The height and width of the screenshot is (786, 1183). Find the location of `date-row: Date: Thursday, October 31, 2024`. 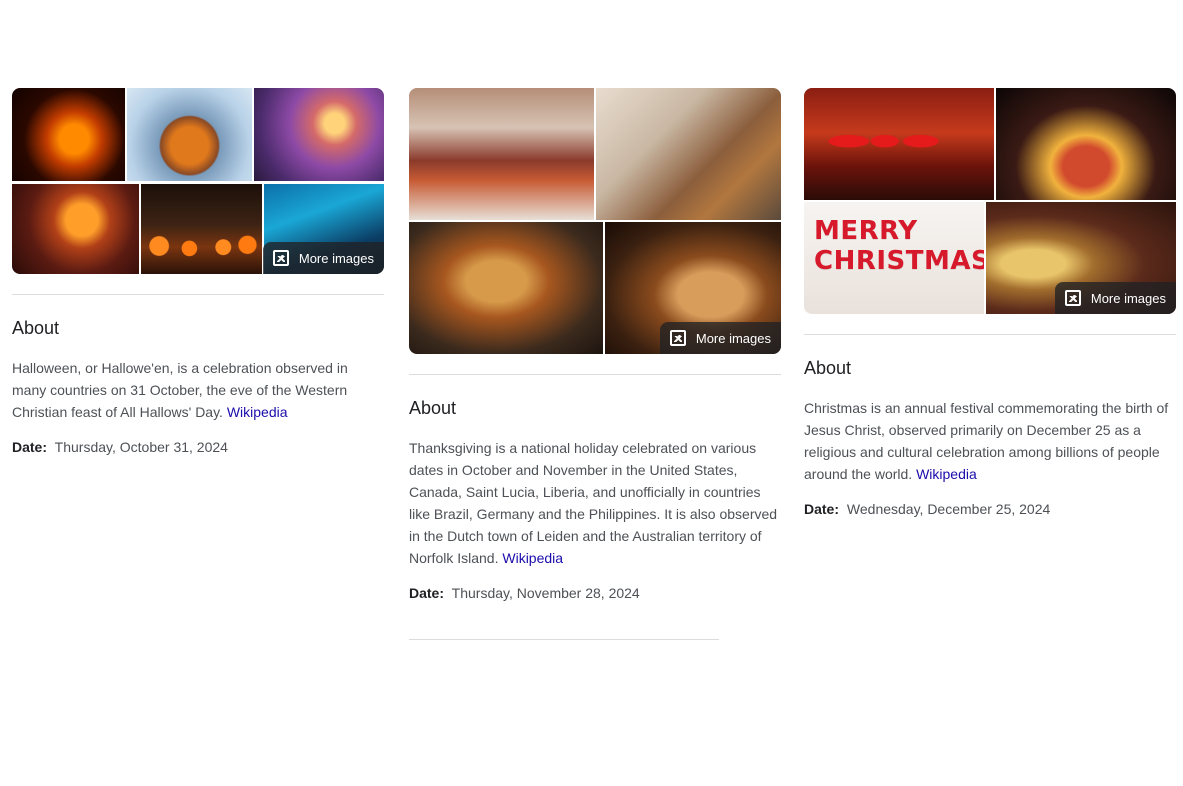

date-row: Date: Thursday, October 31, 2024 is located at coordinates (198, 447).